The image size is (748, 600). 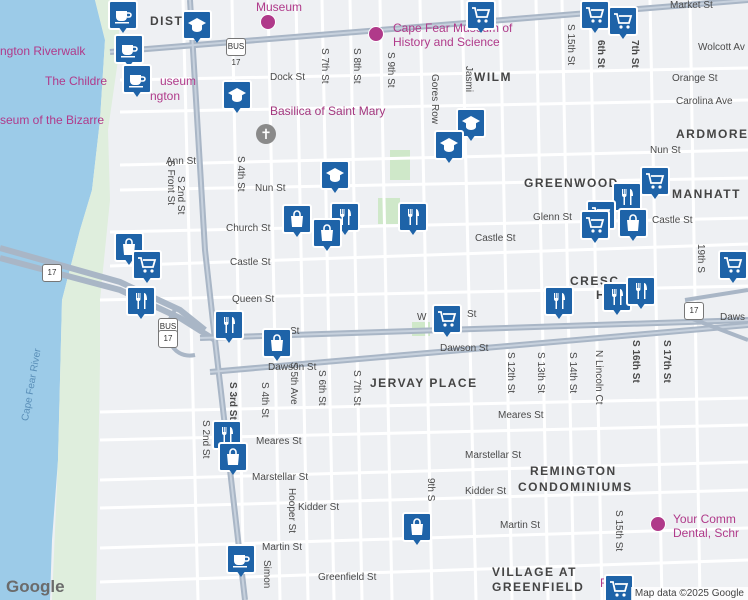 What do you see at coordinates (521, 415) in the screenshot?
I see `street-meares-2: Meares St` at bounding box center [521, 415].